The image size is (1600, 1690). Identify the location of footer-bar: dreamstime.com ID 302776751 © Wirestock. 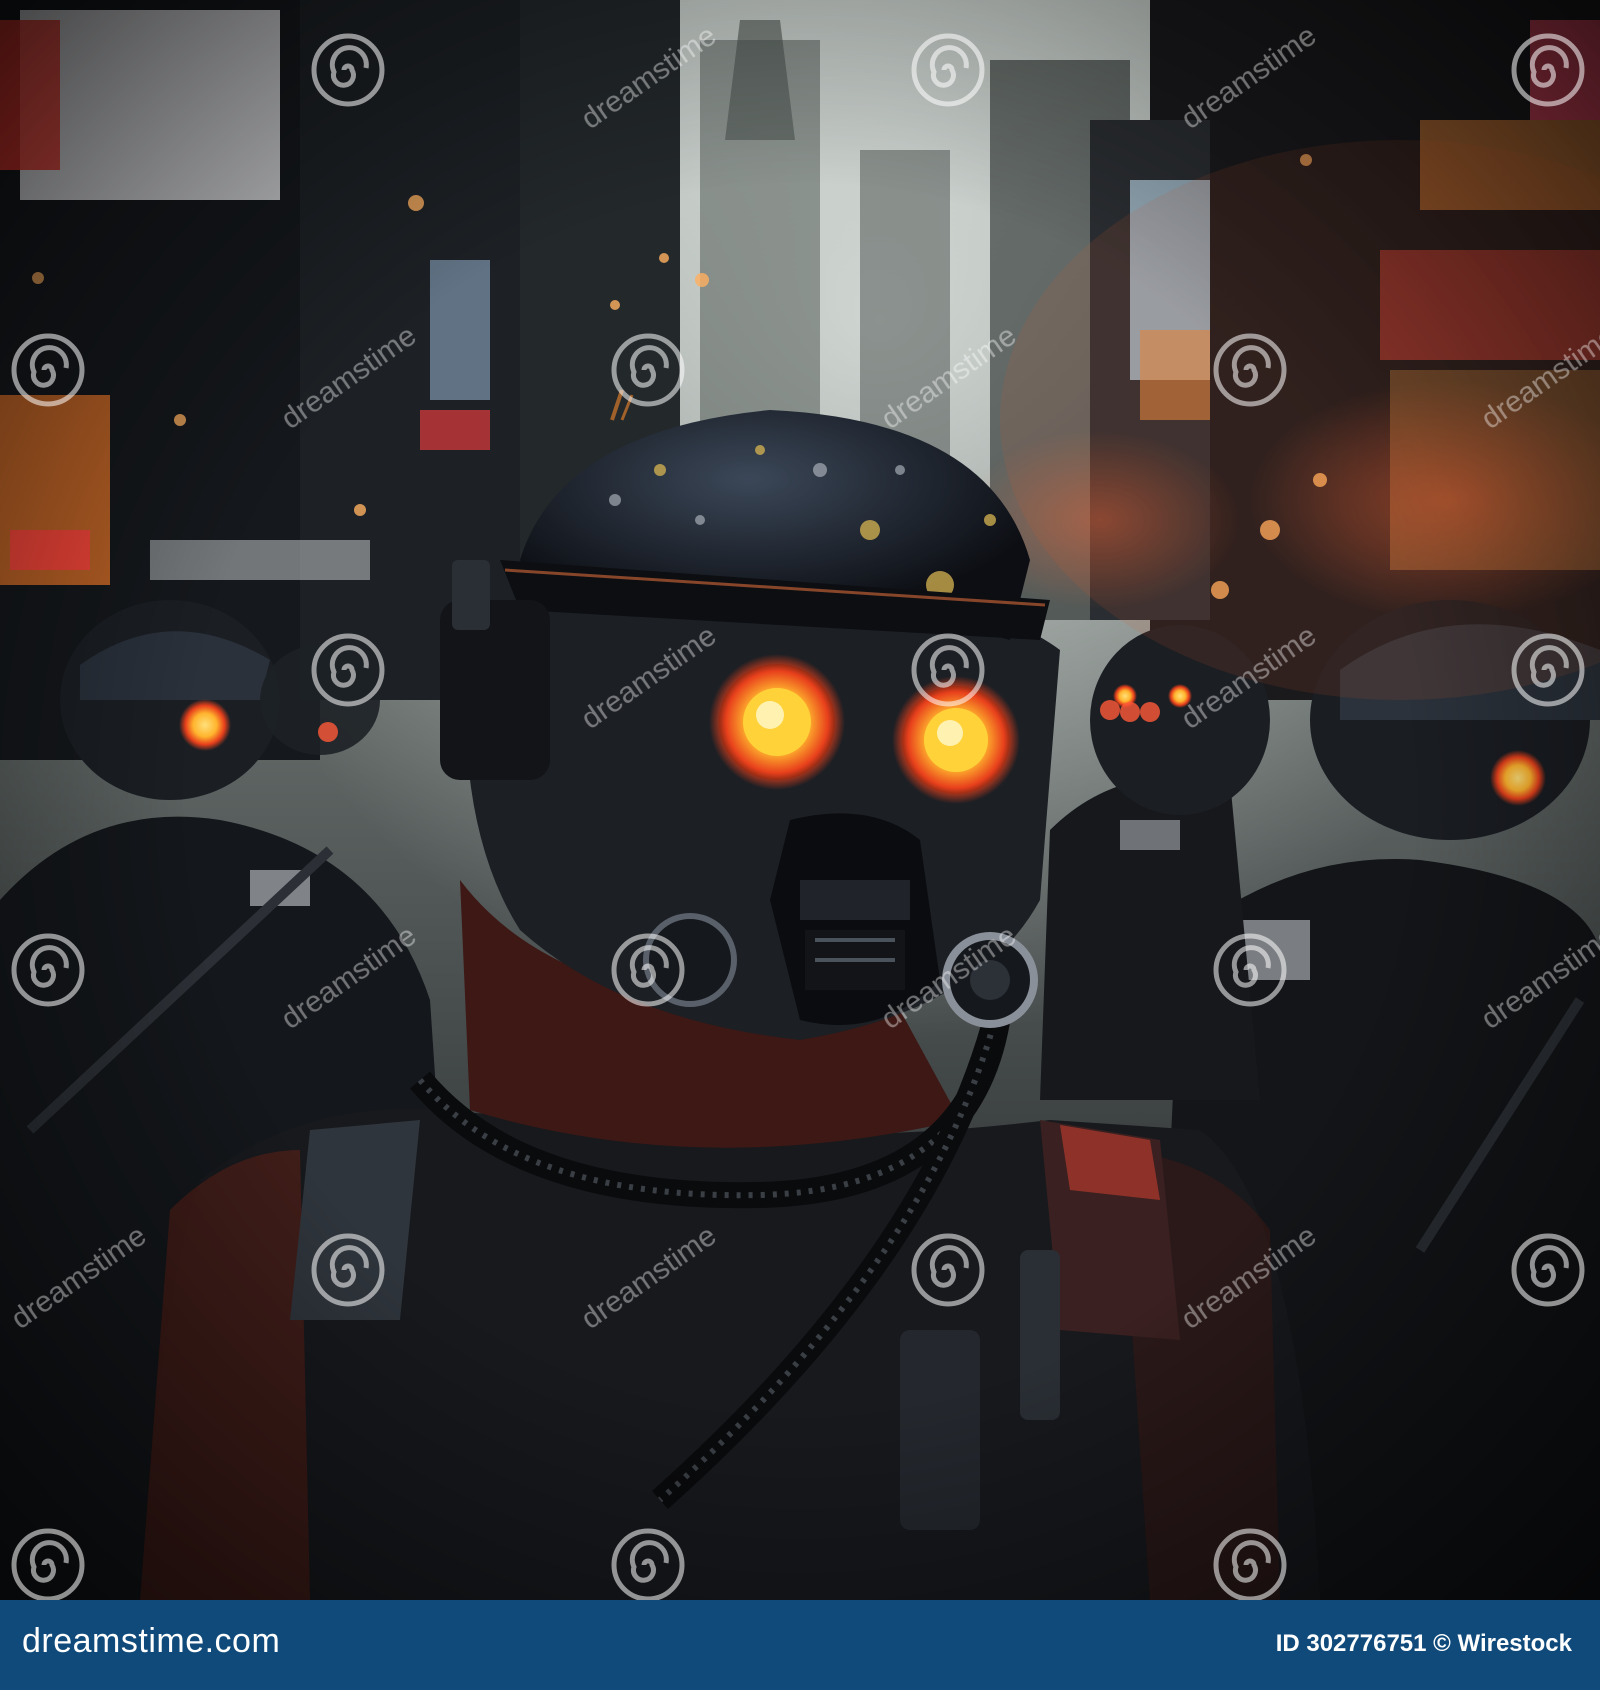
(800, 1645).